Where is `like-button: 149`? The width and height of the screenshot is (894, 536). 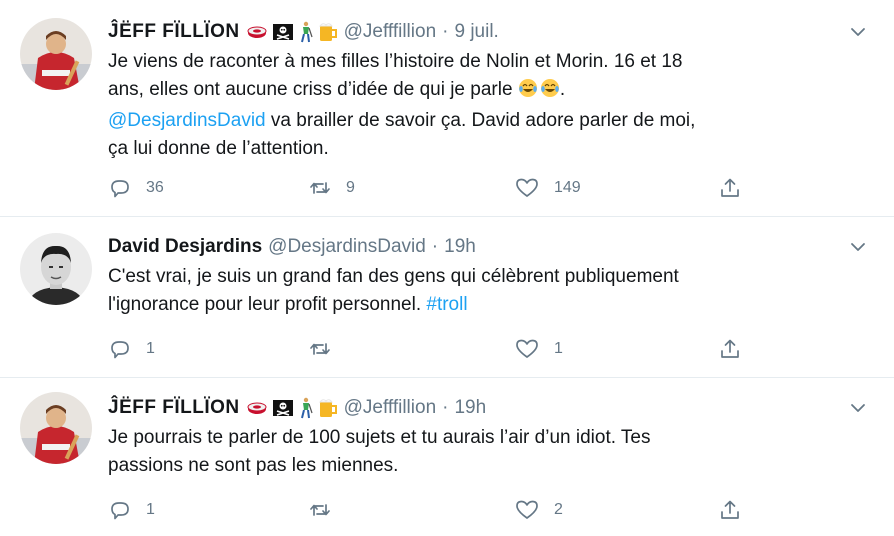
like-button: 149 is located at coordinates (547, 188).